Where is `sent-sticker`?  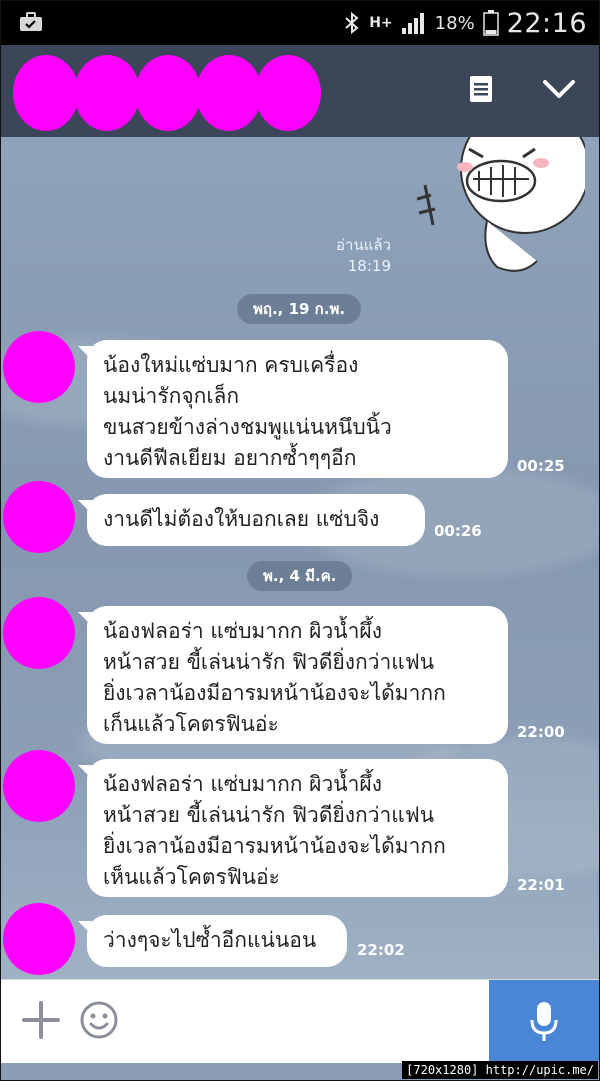 sent-sticker is located at coordinates (501, 208).